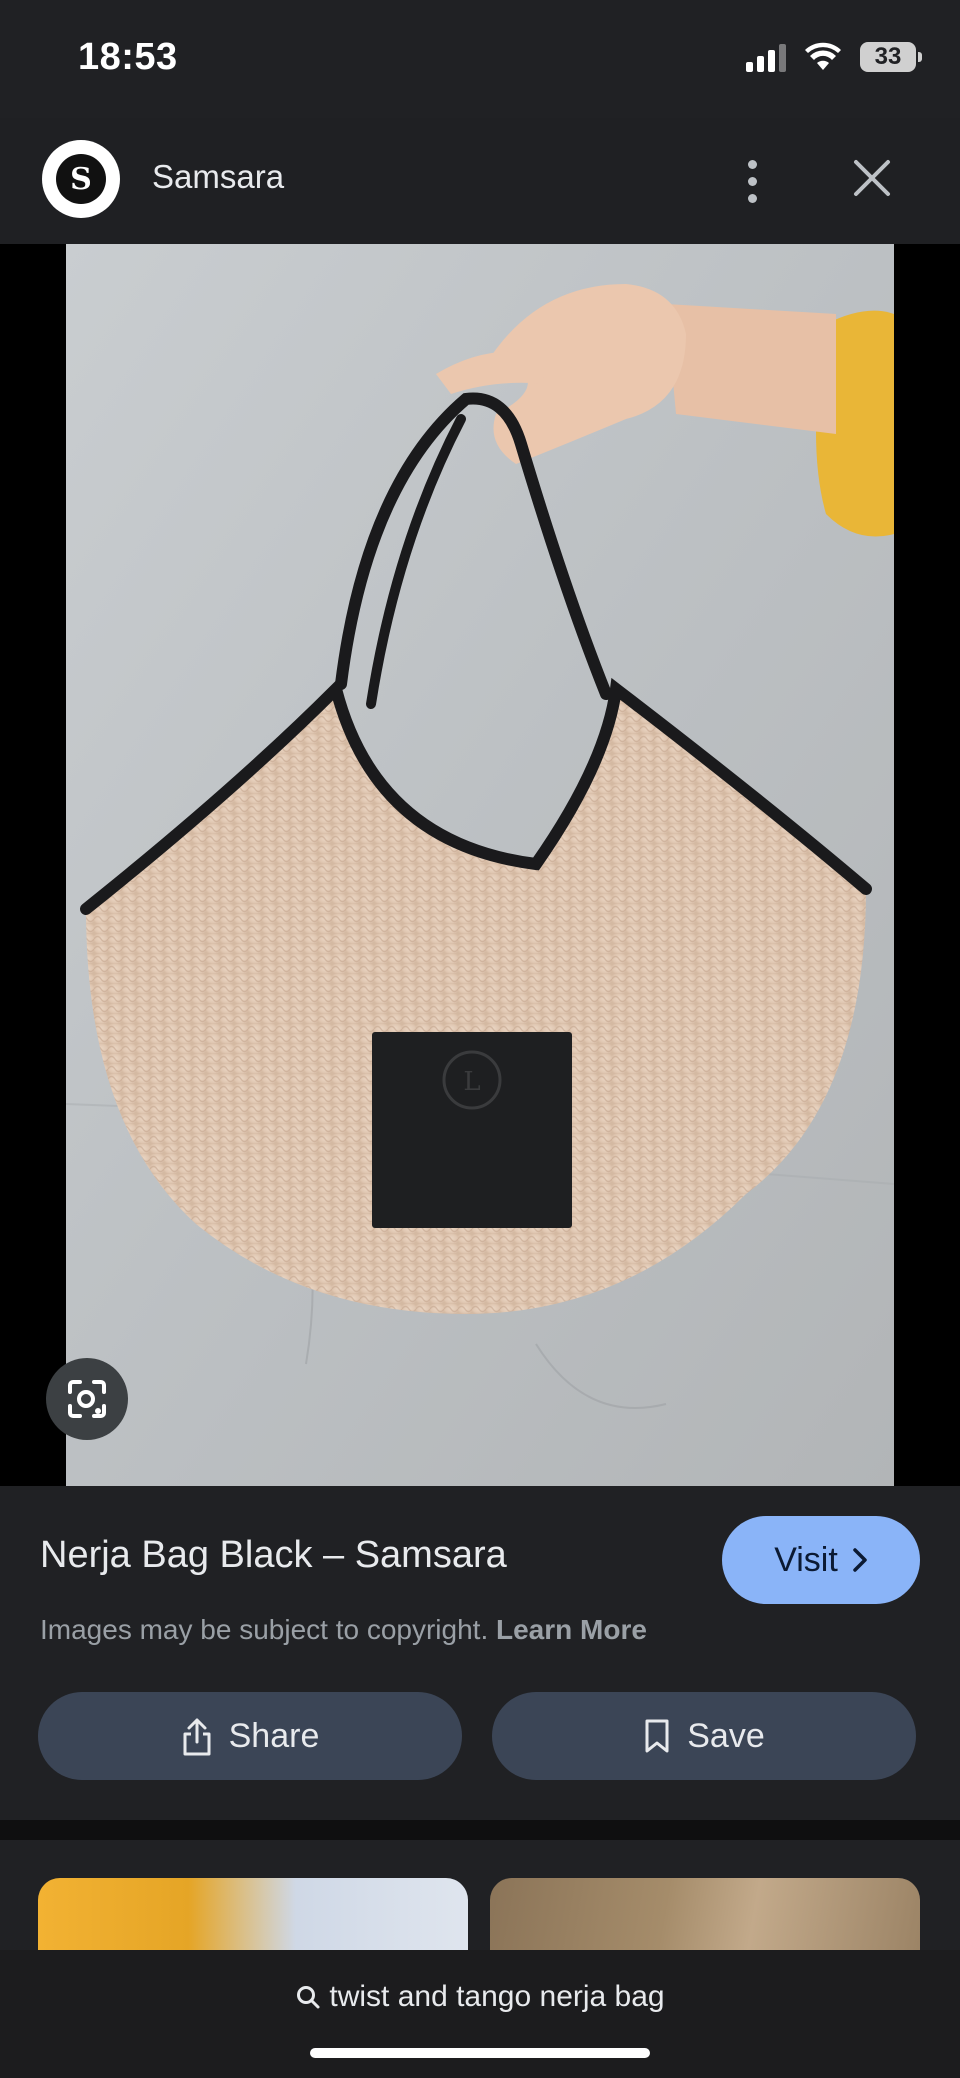  Describe the element at coordinates (480, 2053) in the screenshot. I see `home-indicator` at that location.